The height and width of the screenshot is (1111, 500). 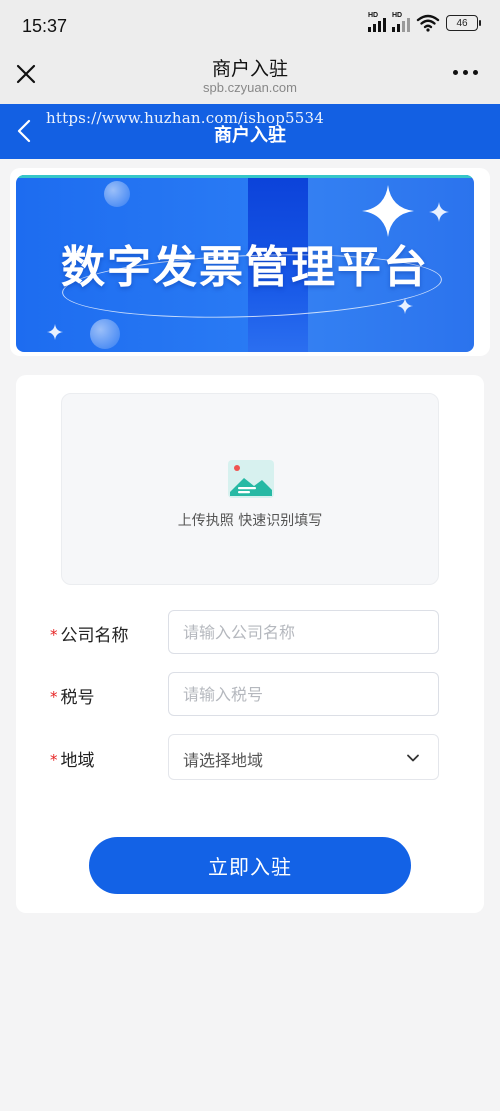 I want to click on status-bar: 15:37 HD HD 46, so click(x=250, y=24).